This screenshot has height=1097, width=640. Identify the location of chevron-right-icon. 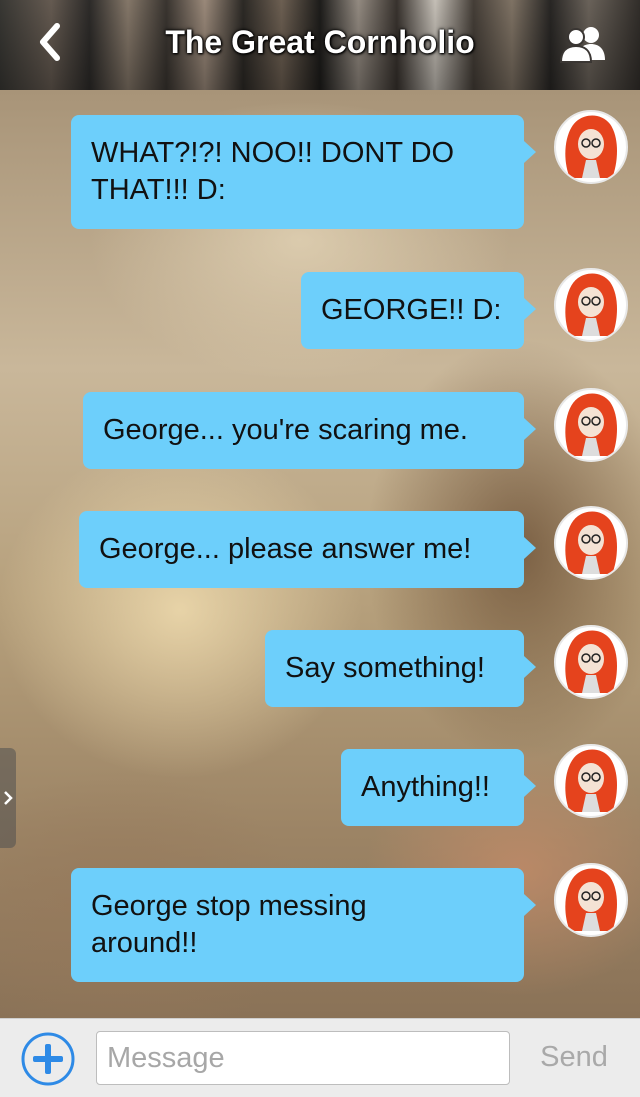
(8, 798).